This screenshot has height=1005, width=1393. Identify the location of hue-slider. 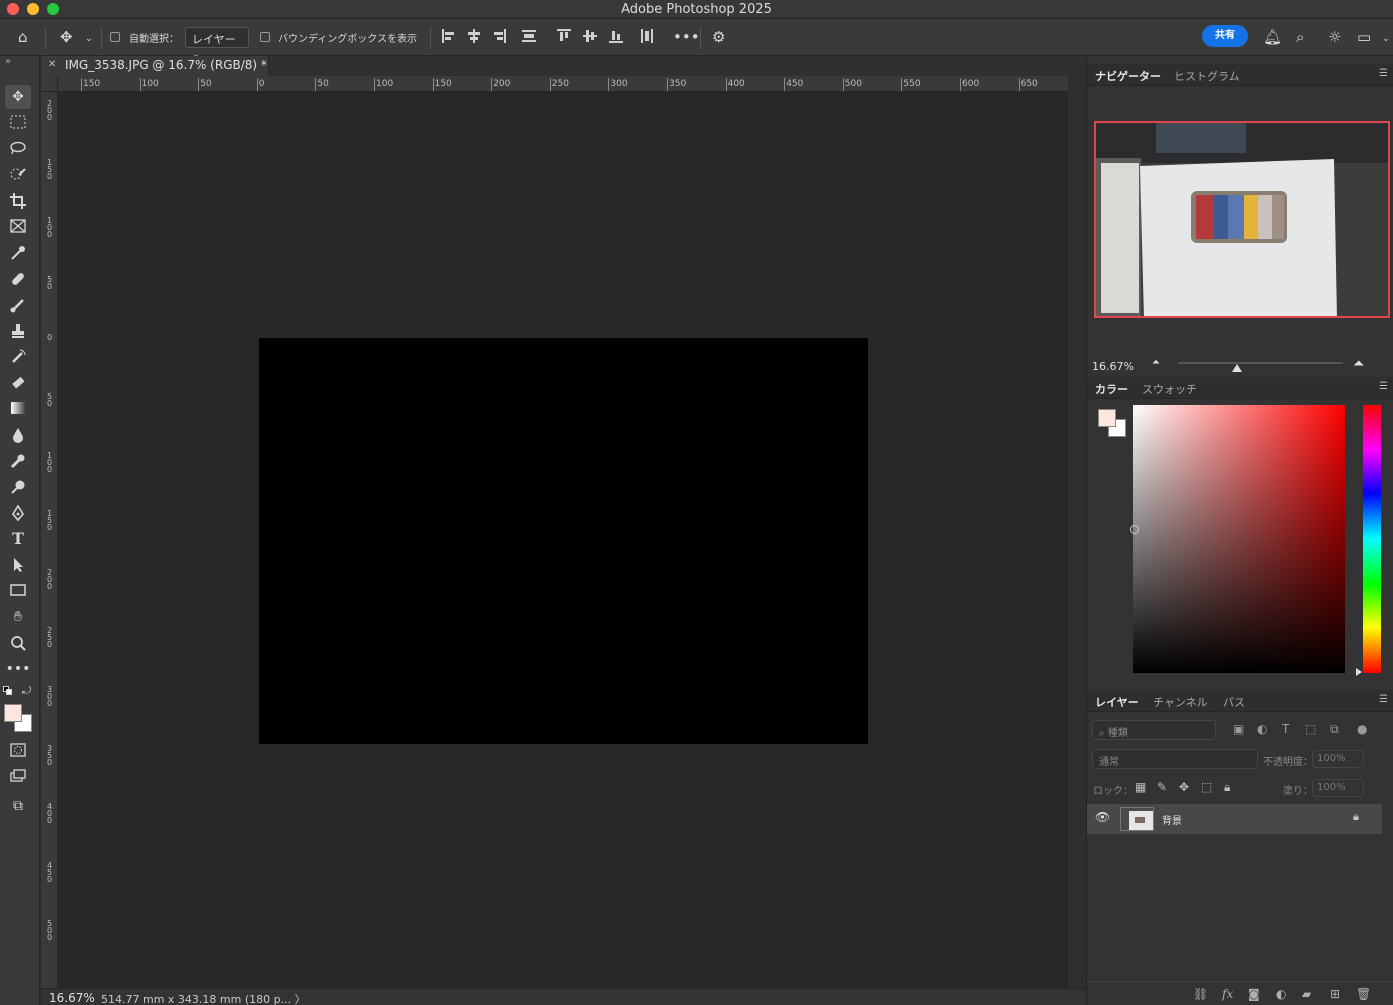
(1372, 539).